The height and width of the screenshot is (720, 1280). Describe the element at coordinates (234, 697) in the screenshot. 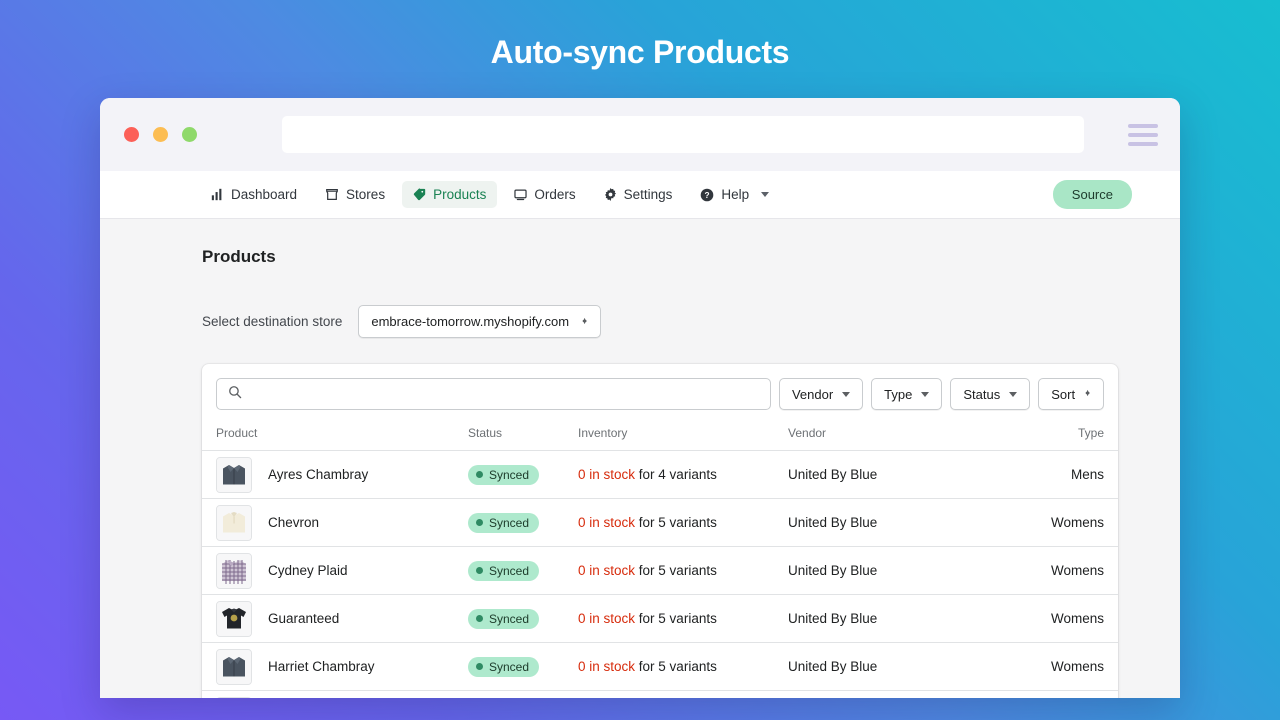

I see `product-thumbnail-placeholder` at that location.